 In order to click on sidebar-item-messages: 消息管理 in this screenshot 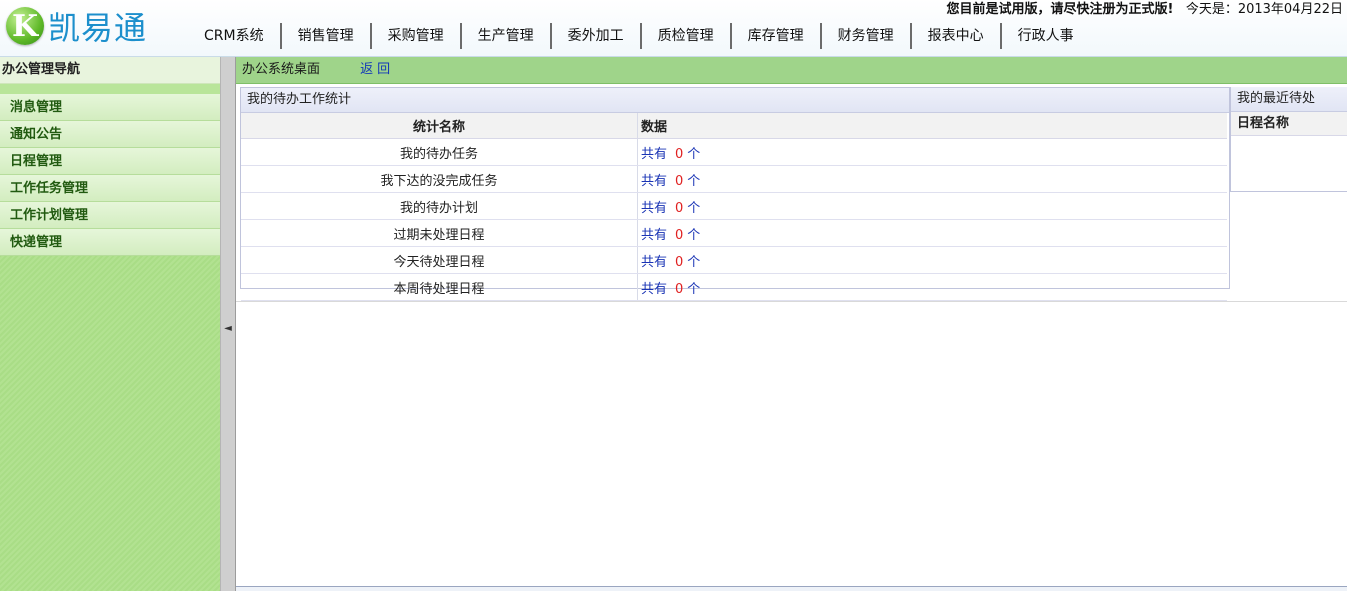, I will do `click(110, 107)`.